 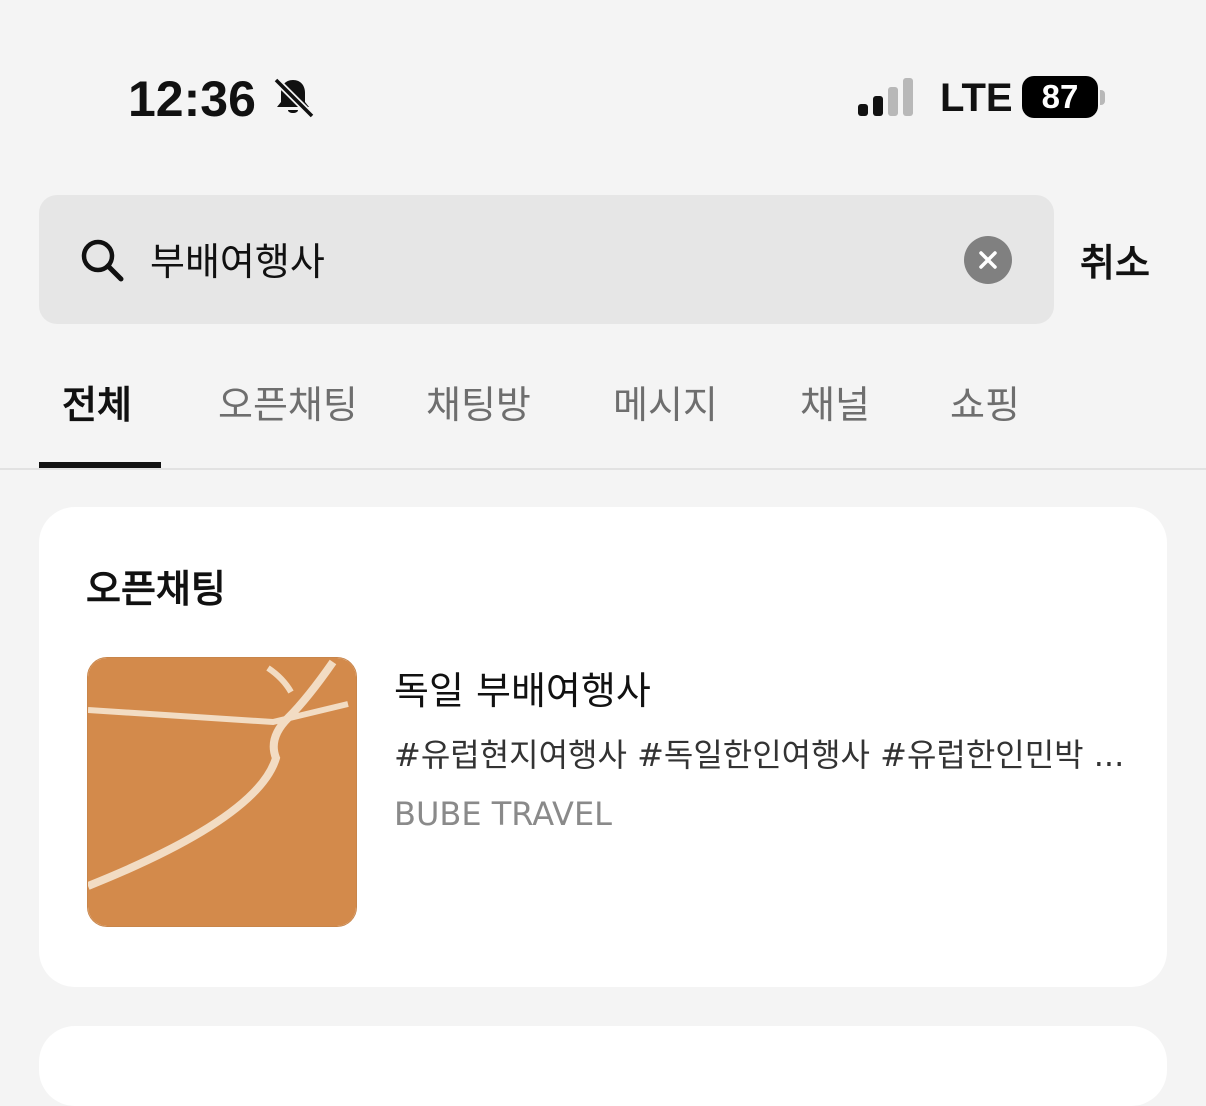 What do you see at coordinates (603, 1066) in the screenshot?
I see `next-section-card` at bounding box center [603, 1066].